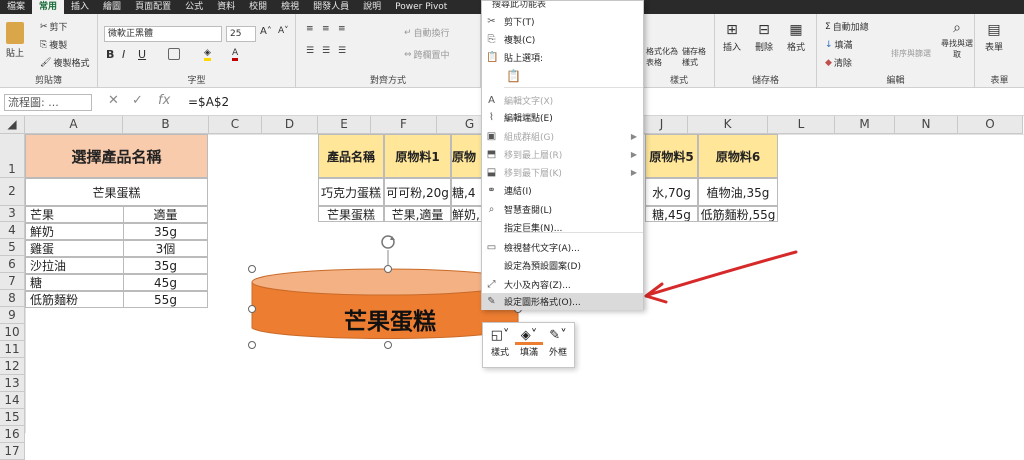 The image size is (1024, 460). Describe the element at coordinates (16, 7) in the screenshot. I see `tab-0: 檔案` at that location.